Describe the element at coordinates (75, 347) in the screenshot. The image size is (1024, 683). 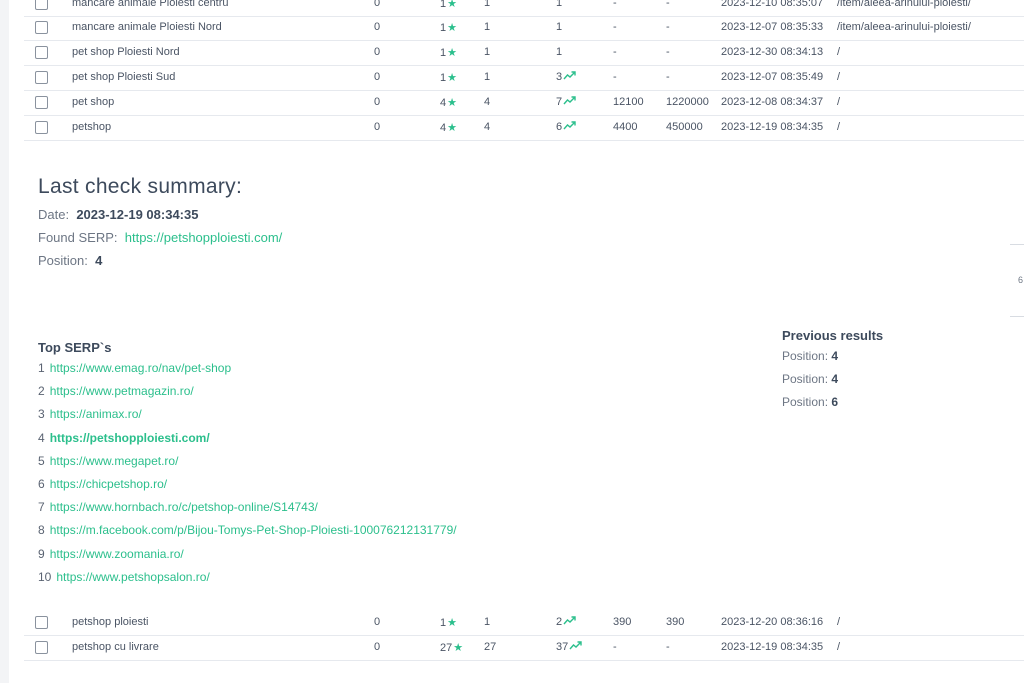
I see `top-serps-title: Top SERP`s` at that location.